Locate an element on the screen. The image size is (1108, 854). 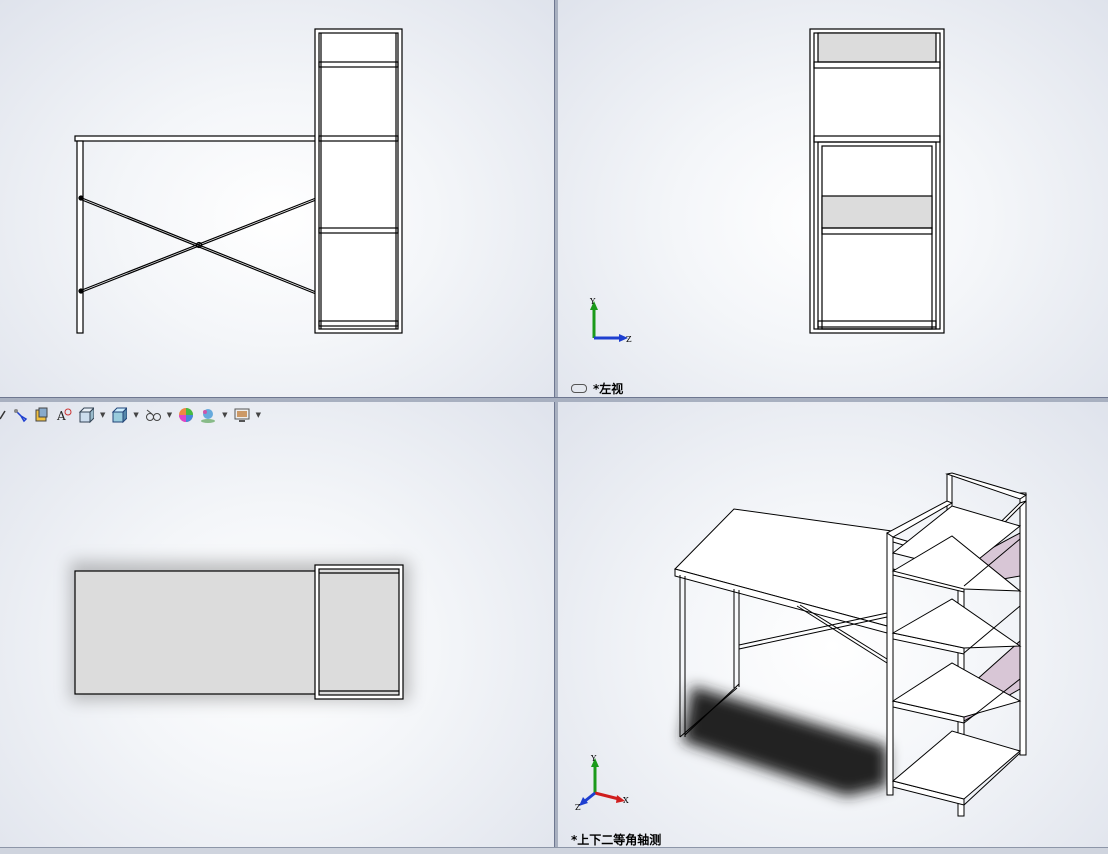
view-name-label: *左视 is located at coordinates (597, 388).